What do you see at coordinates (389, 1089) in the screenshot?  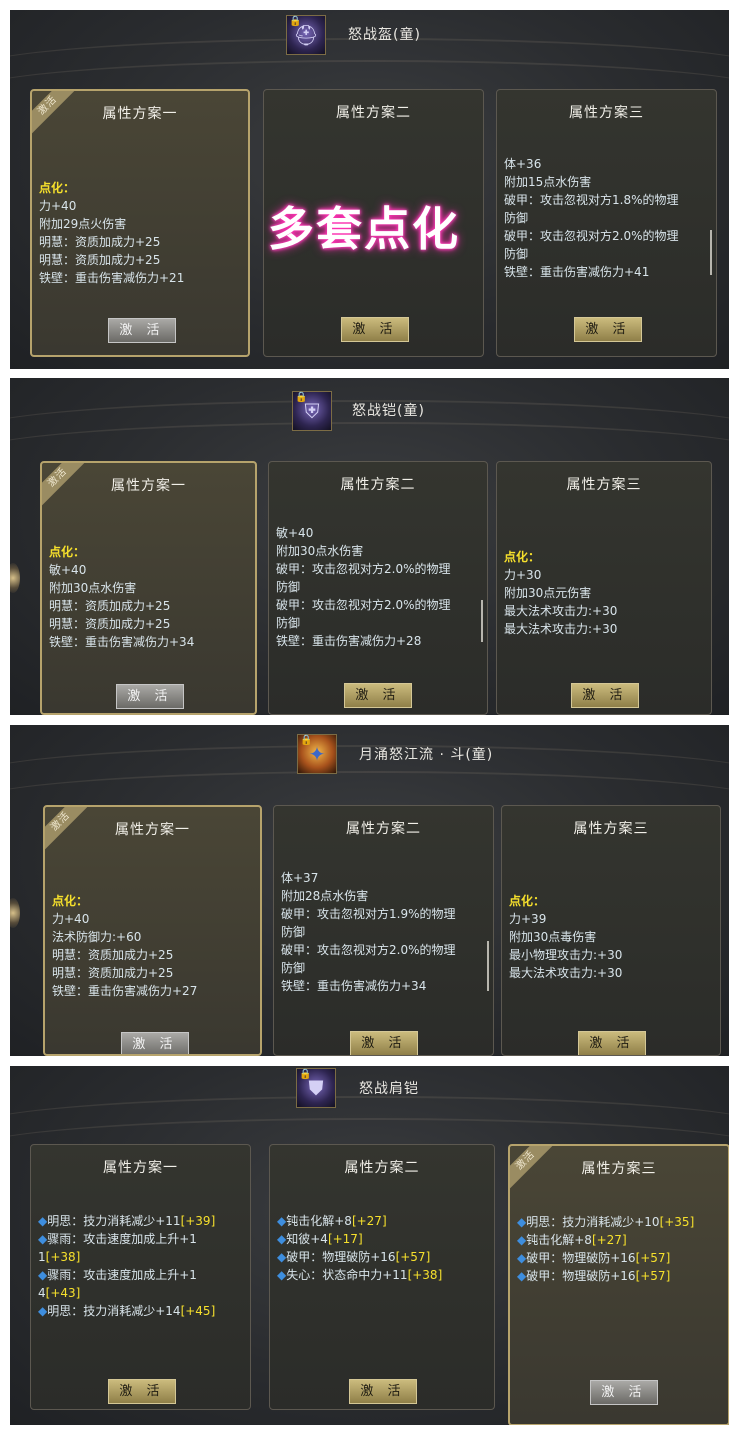 I see `item-name: 怒战肩铠` at bounding box center [389, 1089].